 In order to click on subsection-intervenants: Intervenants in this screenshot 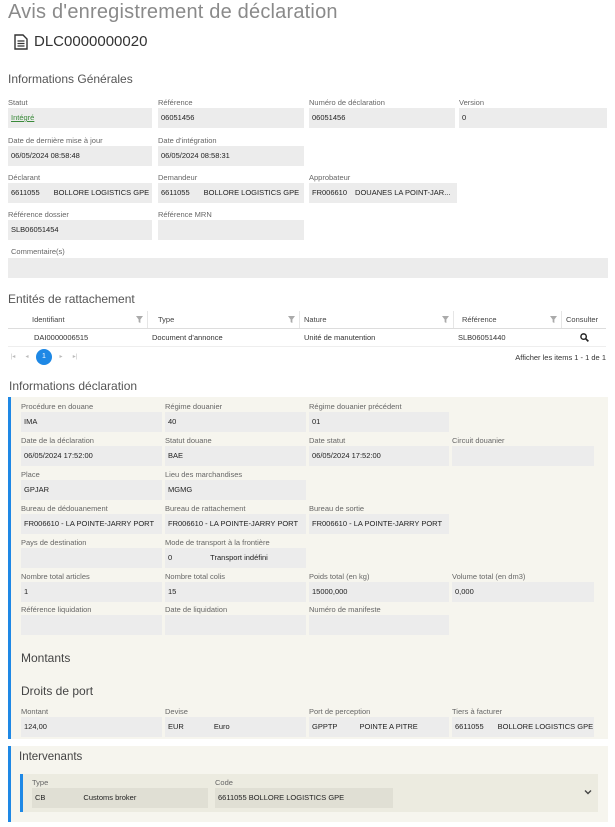, I will do `click(51, 757)`.